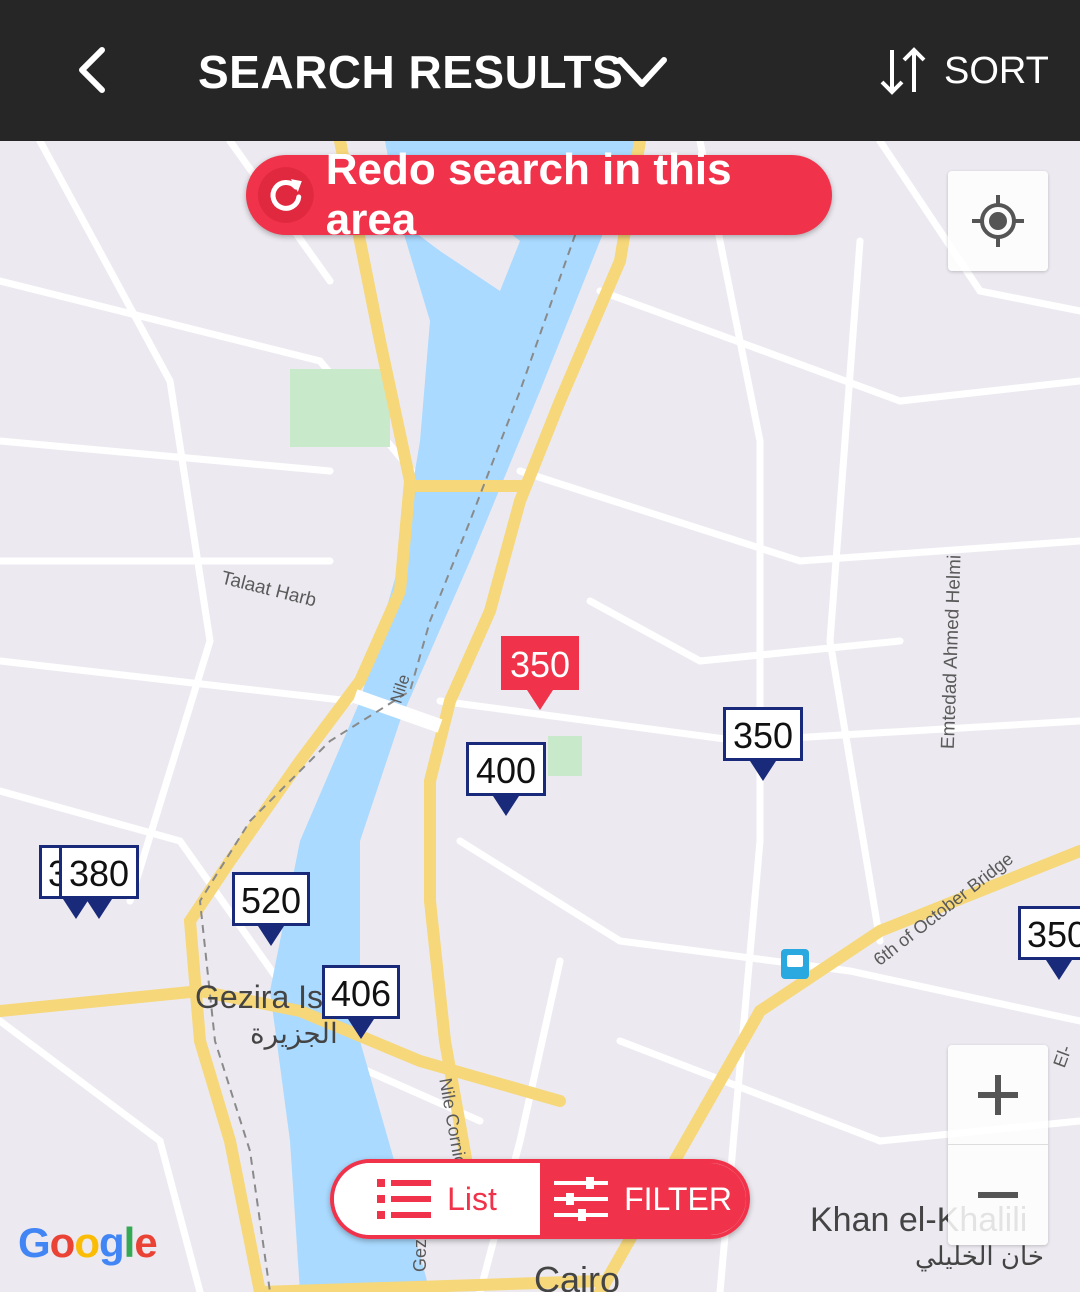  I want to click on chevron-down-icon, so click(642, 72).